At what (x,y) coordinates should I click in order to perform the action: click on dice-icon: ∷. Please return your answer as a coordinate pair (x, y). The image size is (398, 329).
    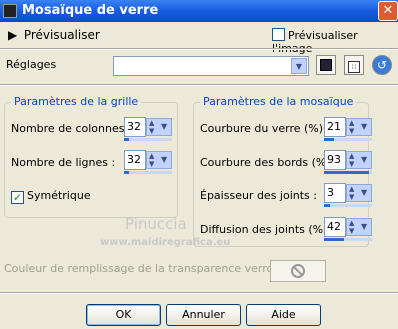
    Looking at the image, I should click on (354, 67).